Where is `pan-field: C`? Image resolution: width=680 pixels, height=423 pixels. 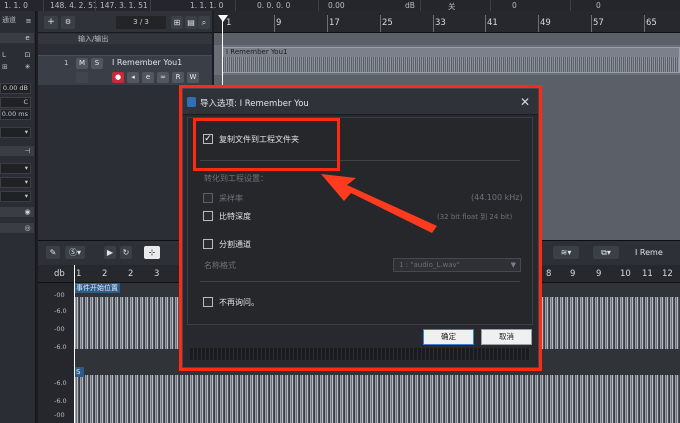
pan-field: C is located at coordinates (15, 102).